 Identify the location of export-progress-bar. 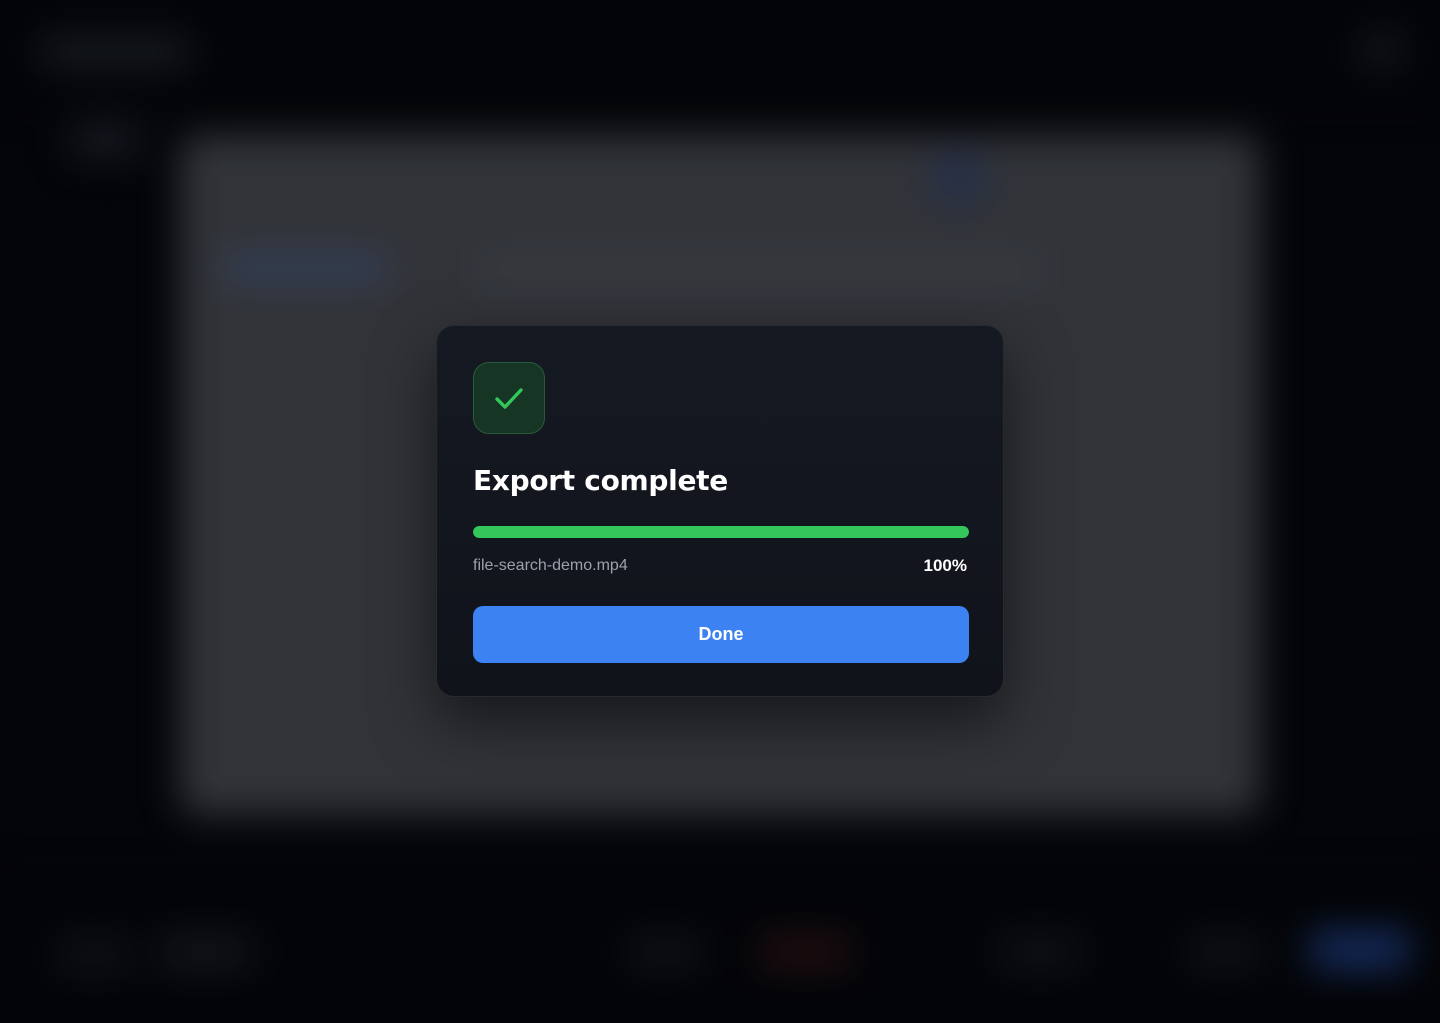
(721, 532).